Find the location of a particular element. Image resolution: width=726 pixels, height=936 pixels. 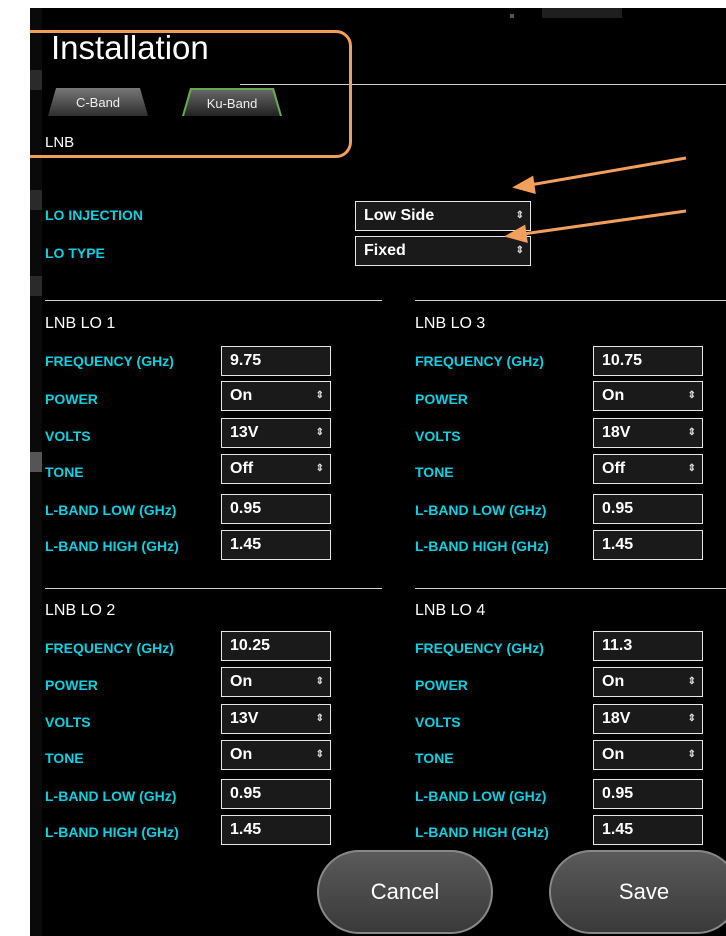

annotation-arrows is located at coordinates (595, 200).